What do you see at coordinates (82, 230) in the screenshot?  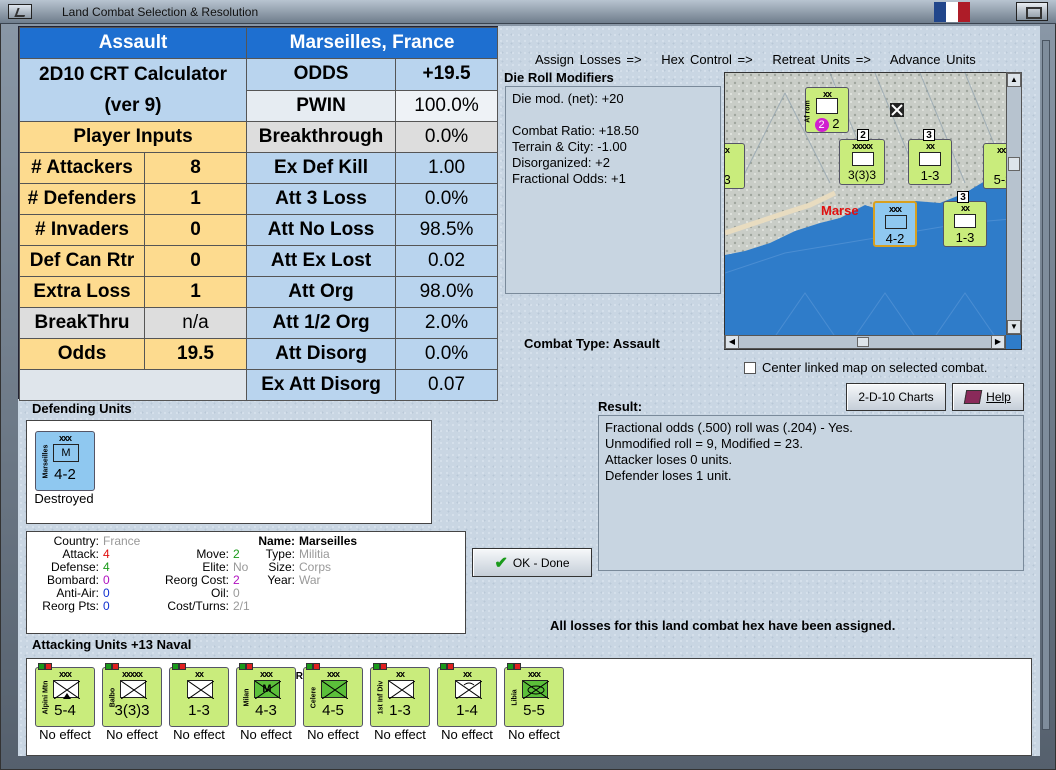 I see `in-label-invaders: # Invaders` at bounding box center [82, 230].